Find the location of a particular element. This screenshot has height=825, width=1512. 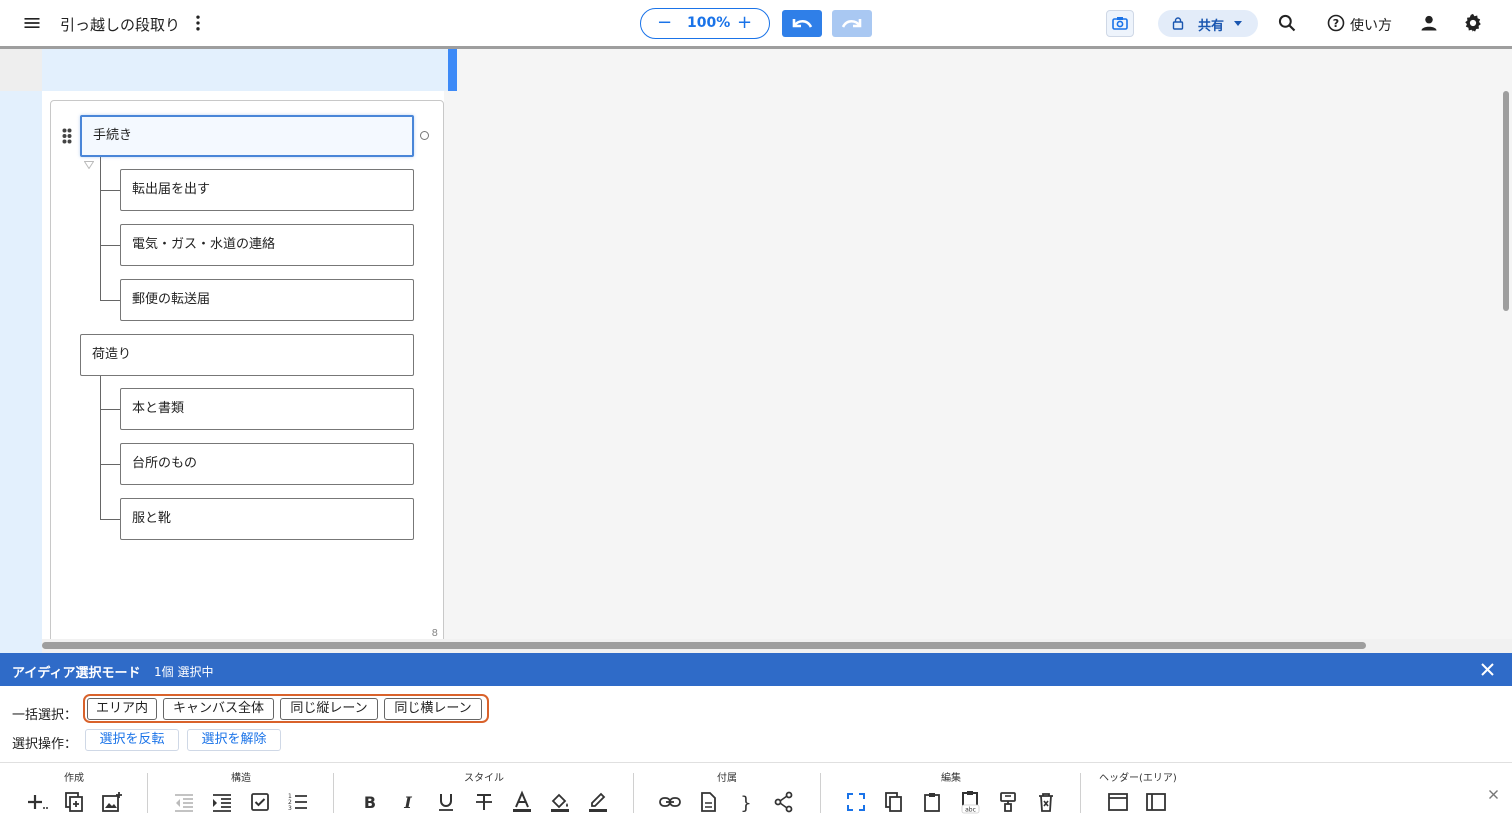

paste-text-icon: abc is located at coordinates (970, 802).